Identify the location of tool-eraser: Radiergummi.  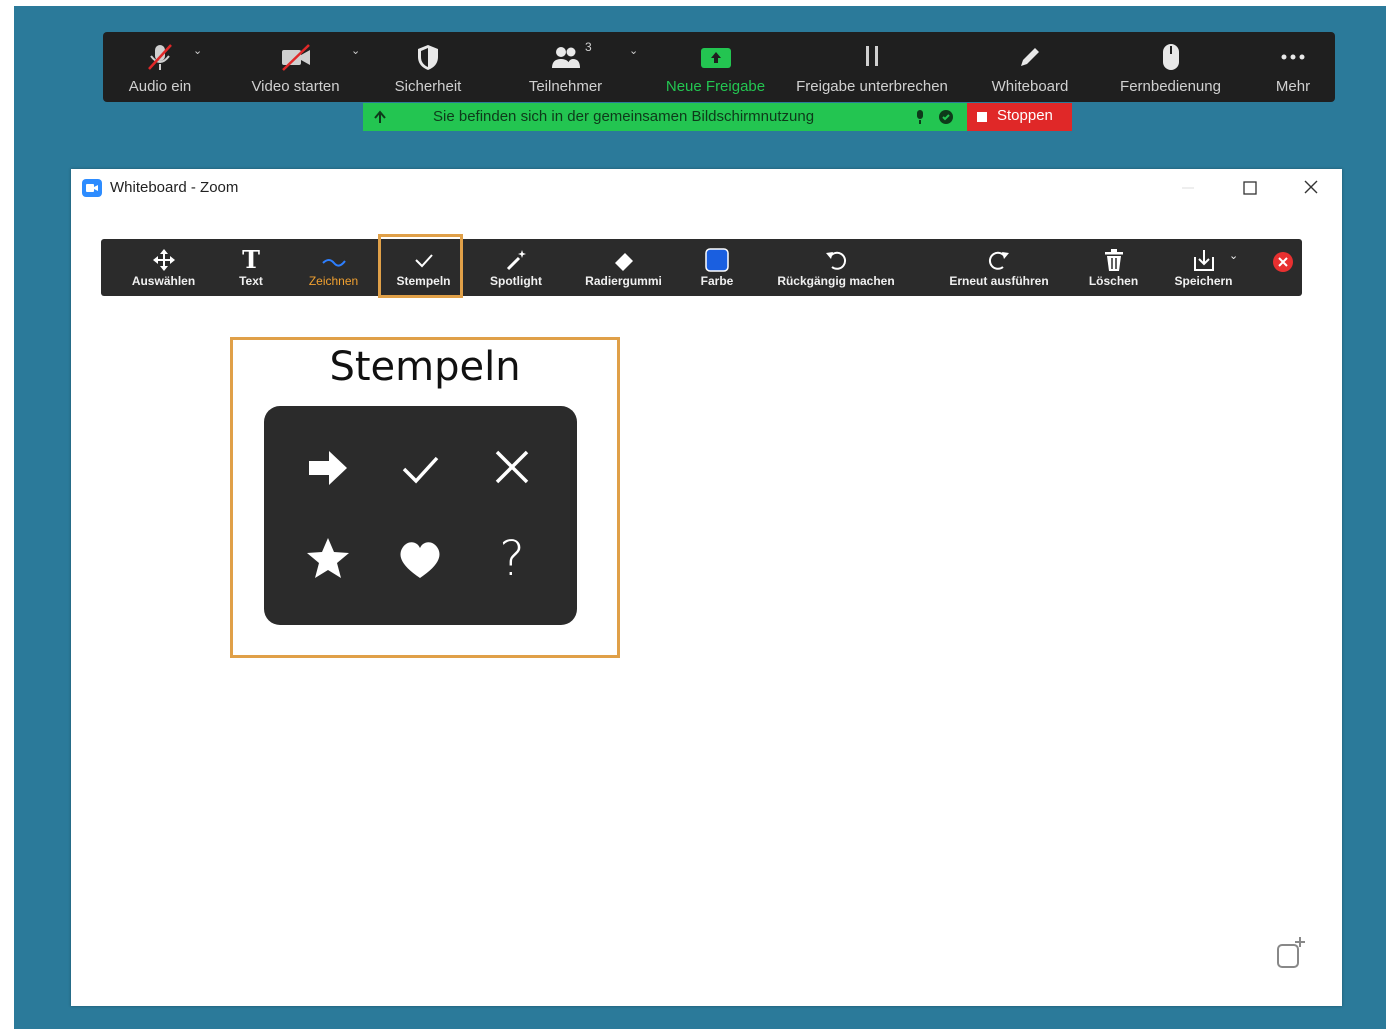
(623, 267).